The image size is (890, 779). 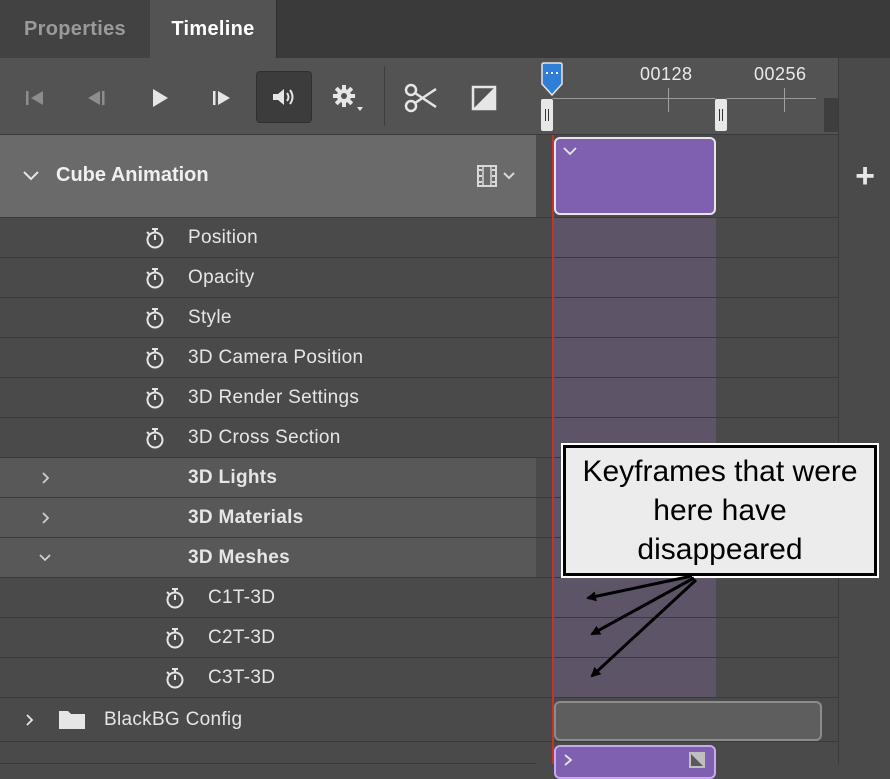 I want to click on playhead-marker-icon, so click(x=552, y=80).